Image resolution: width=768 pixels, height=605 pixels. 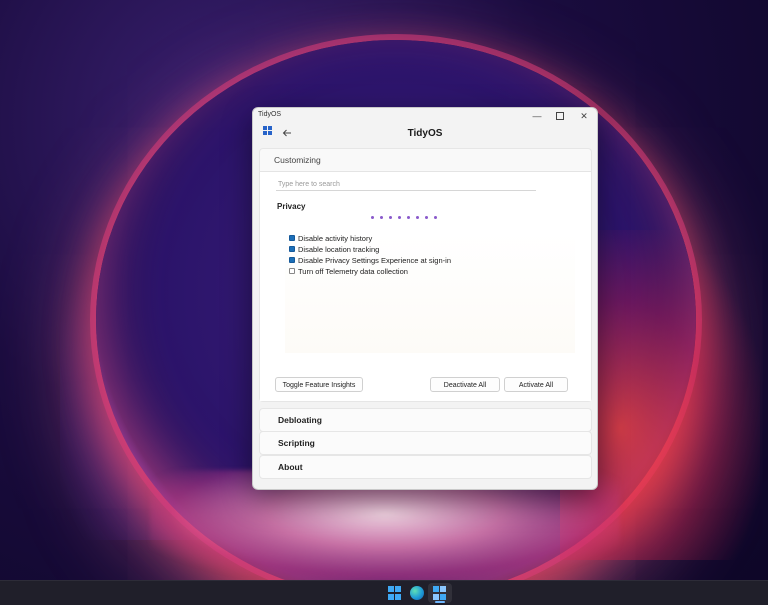 I want to click on loading-indicator, so click(x=404, y=219).